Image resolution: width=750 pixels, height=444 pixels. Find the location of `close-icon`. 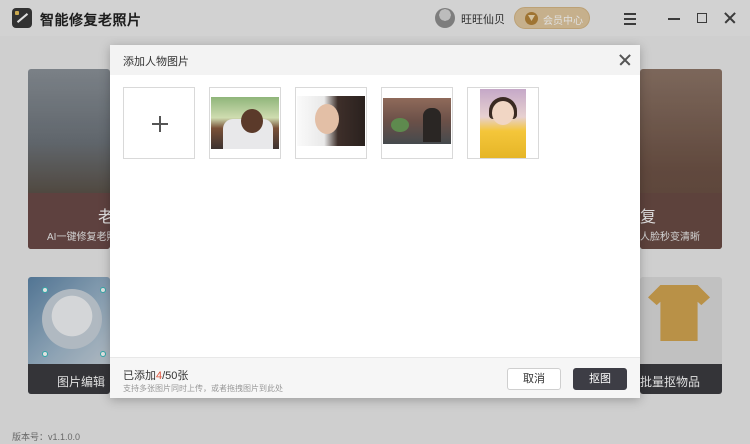

close-icon is located at coordinates (625, 60).